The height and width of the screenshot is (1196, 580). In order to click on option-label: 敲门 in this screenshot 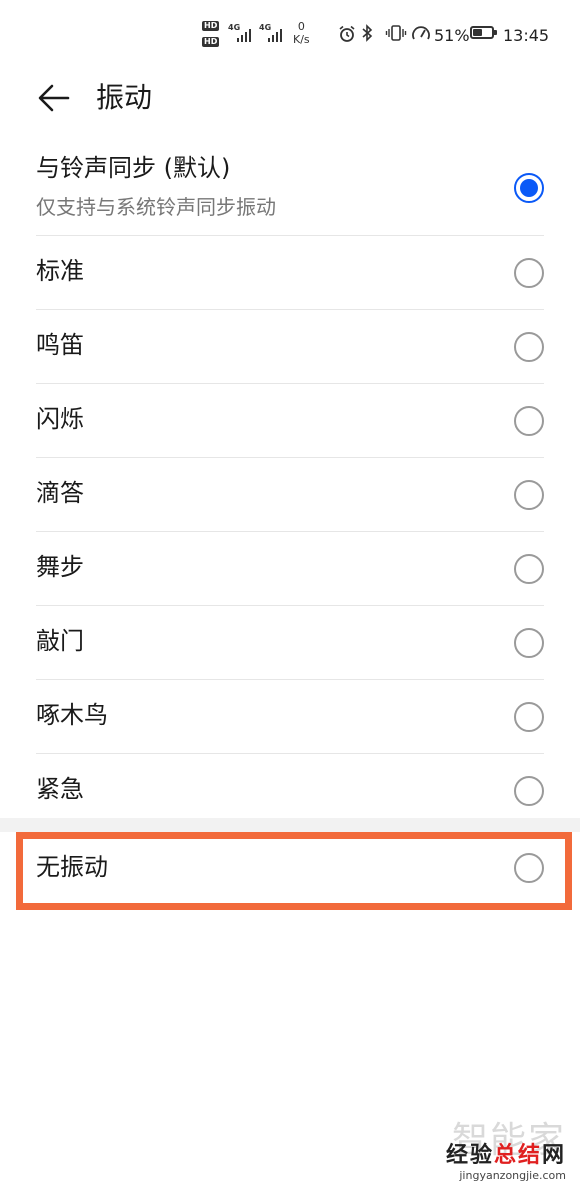, I will do `click(60, 641)`.